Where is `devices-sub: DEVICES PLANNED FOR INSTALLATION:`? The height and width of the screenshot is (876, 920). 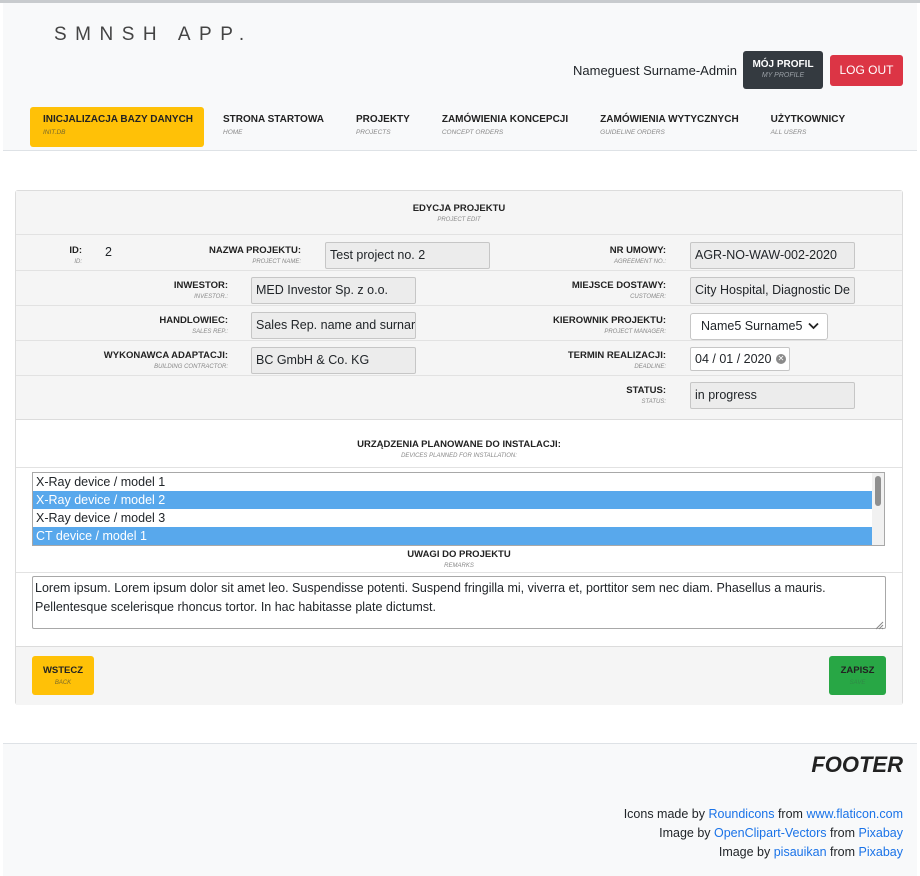
devices-sub: DEVICES PLANNED FOR INSTALLATION: is located at coordinates (459, 456).